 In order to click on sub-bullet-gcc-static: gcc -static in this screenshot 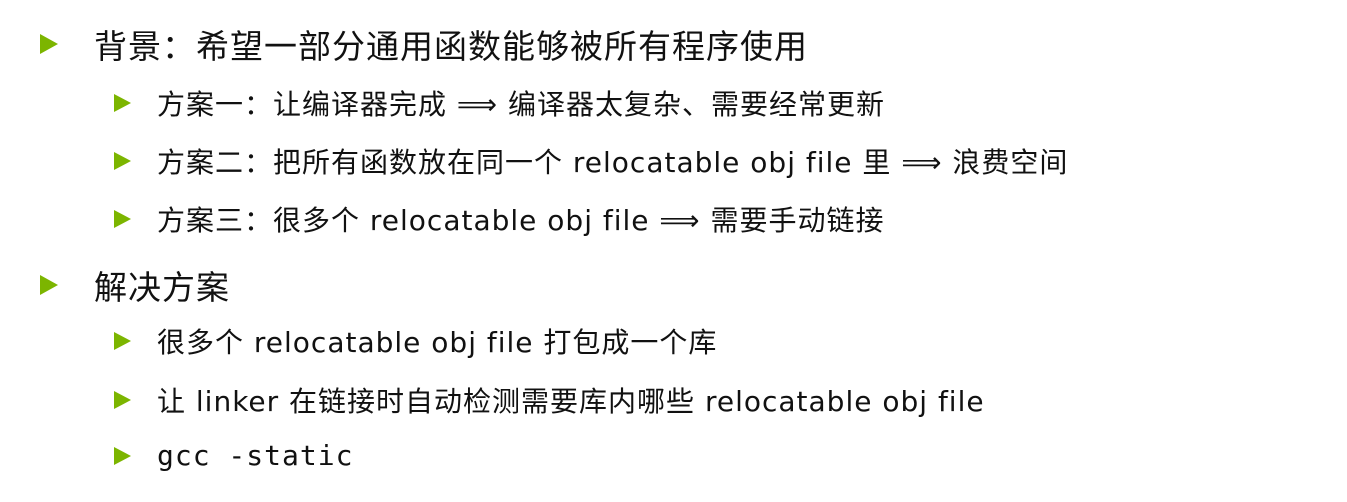, I will do `click(233, 455)`.